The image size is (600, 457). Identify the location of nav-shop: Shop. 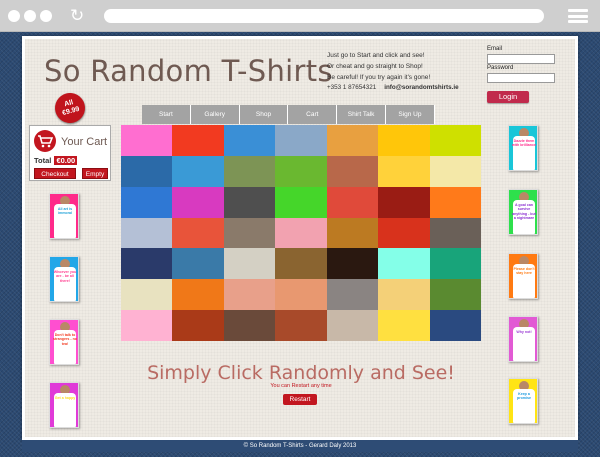
(264, 114).